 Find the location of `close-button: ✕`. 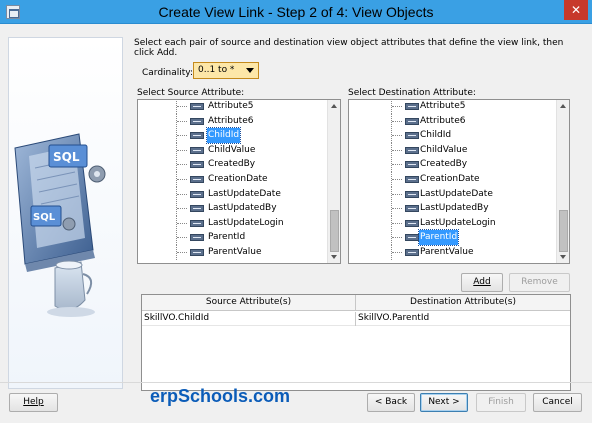

close-button: ✕ is located at coordinates (576, 10).